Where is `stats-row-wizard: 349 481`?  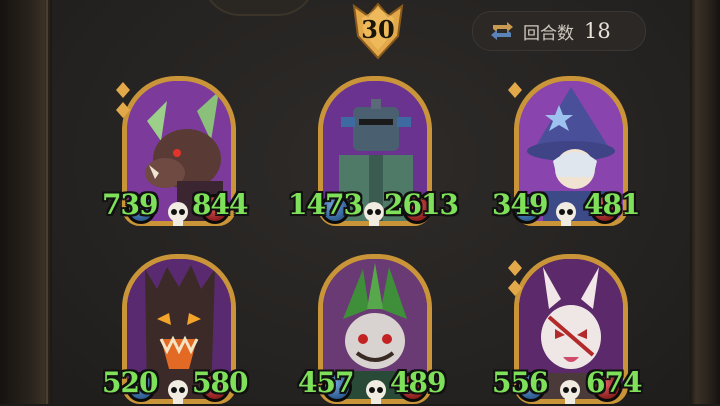 stats-row-wizard: 349 481 is located at coordinates (570, 208).